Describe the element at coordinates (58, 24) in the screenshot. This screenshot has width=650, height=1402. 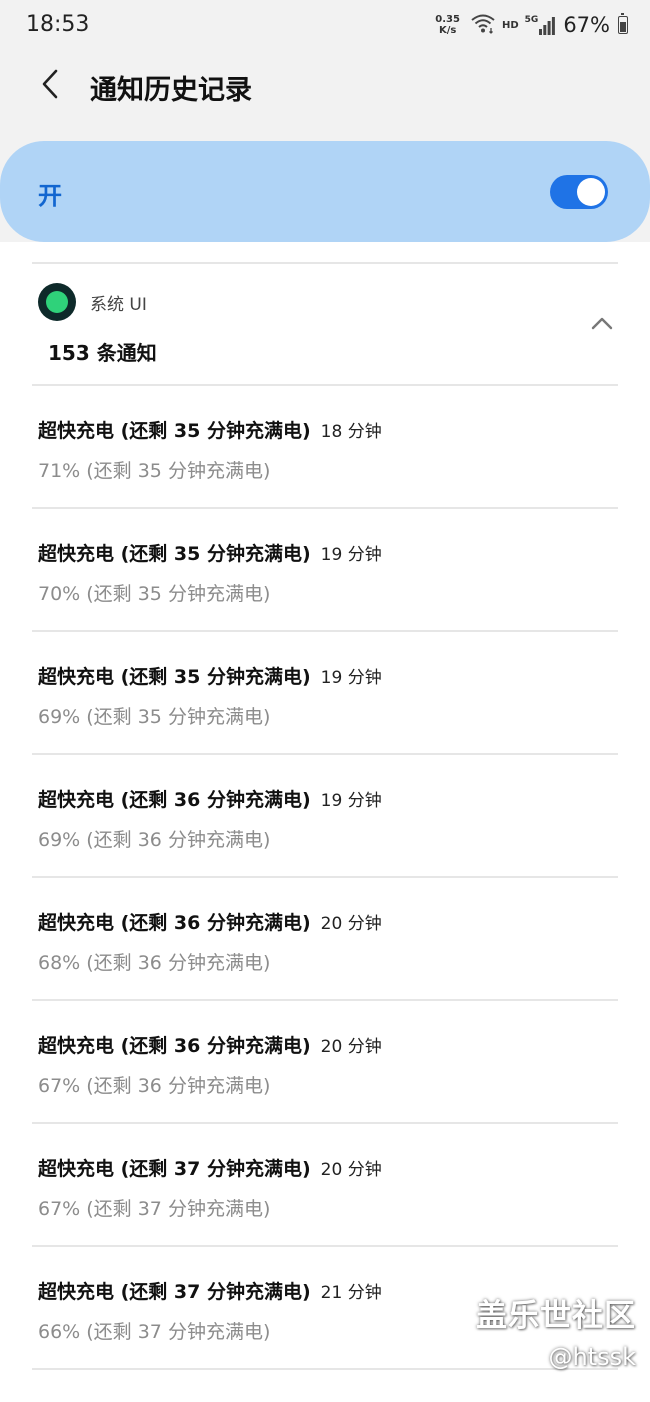
I see `status-time: 18:53` at that location.